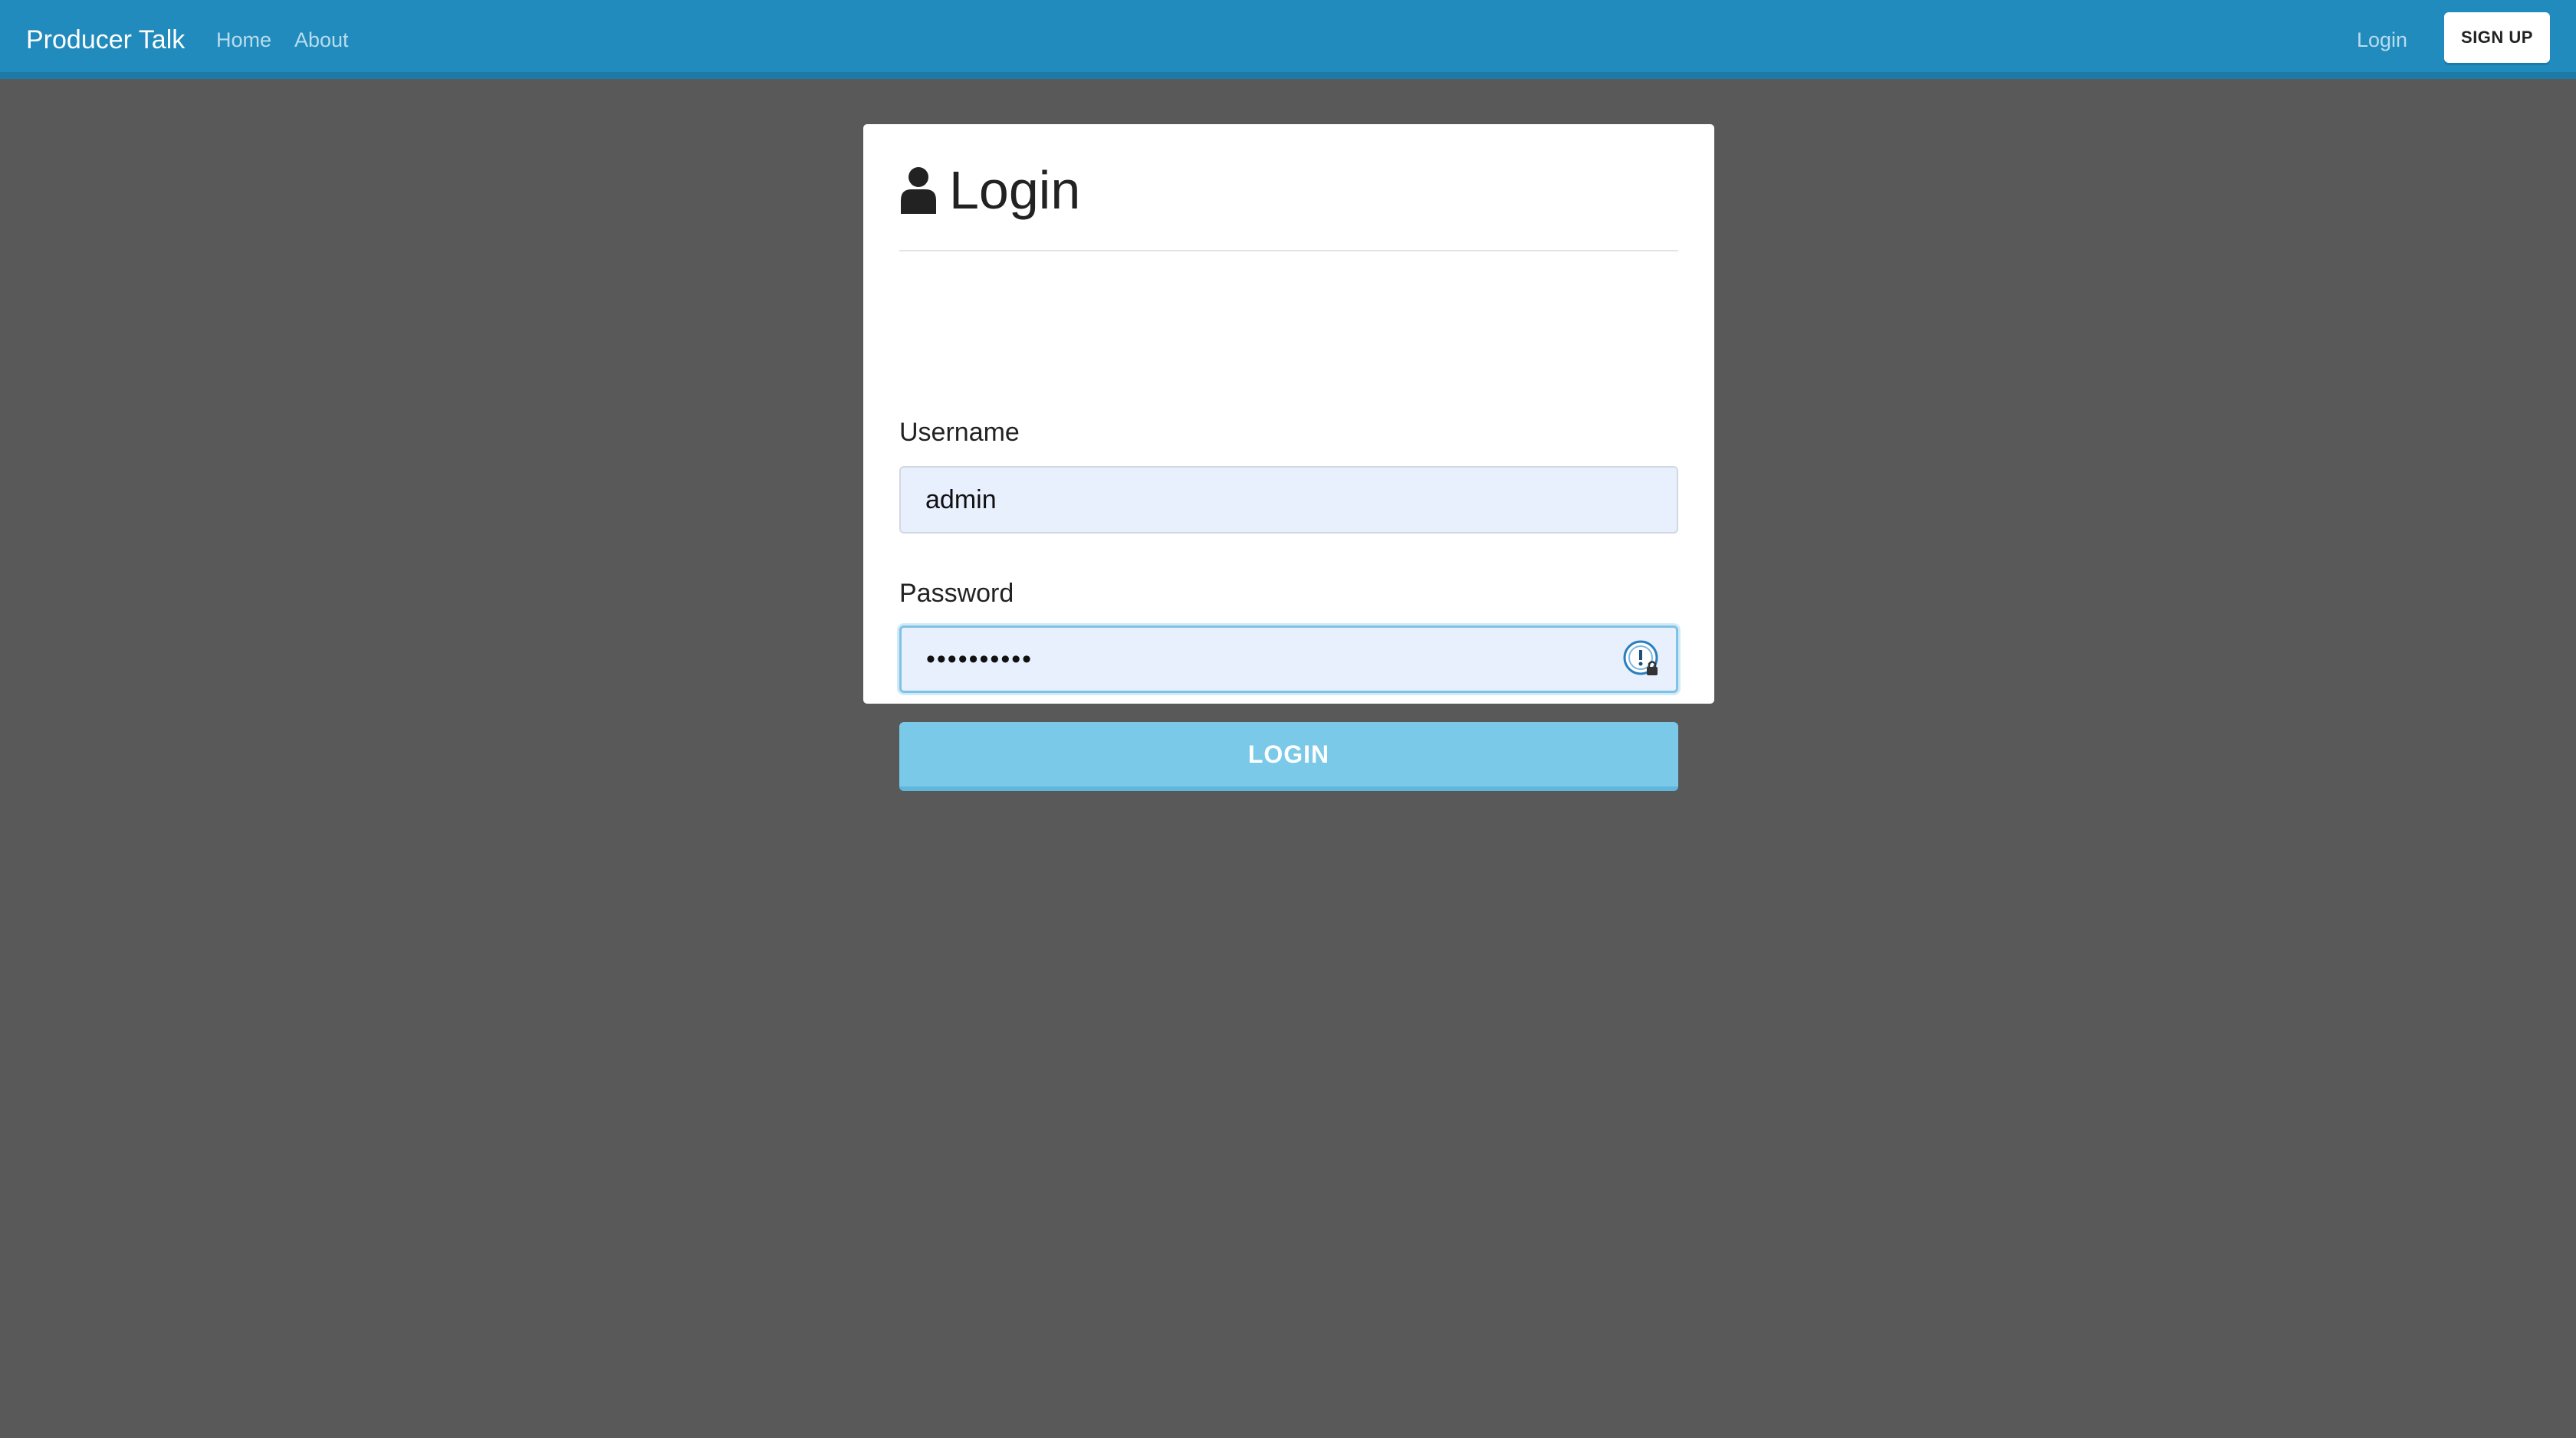  I want to click on password-label: Password, so click(957, 593).